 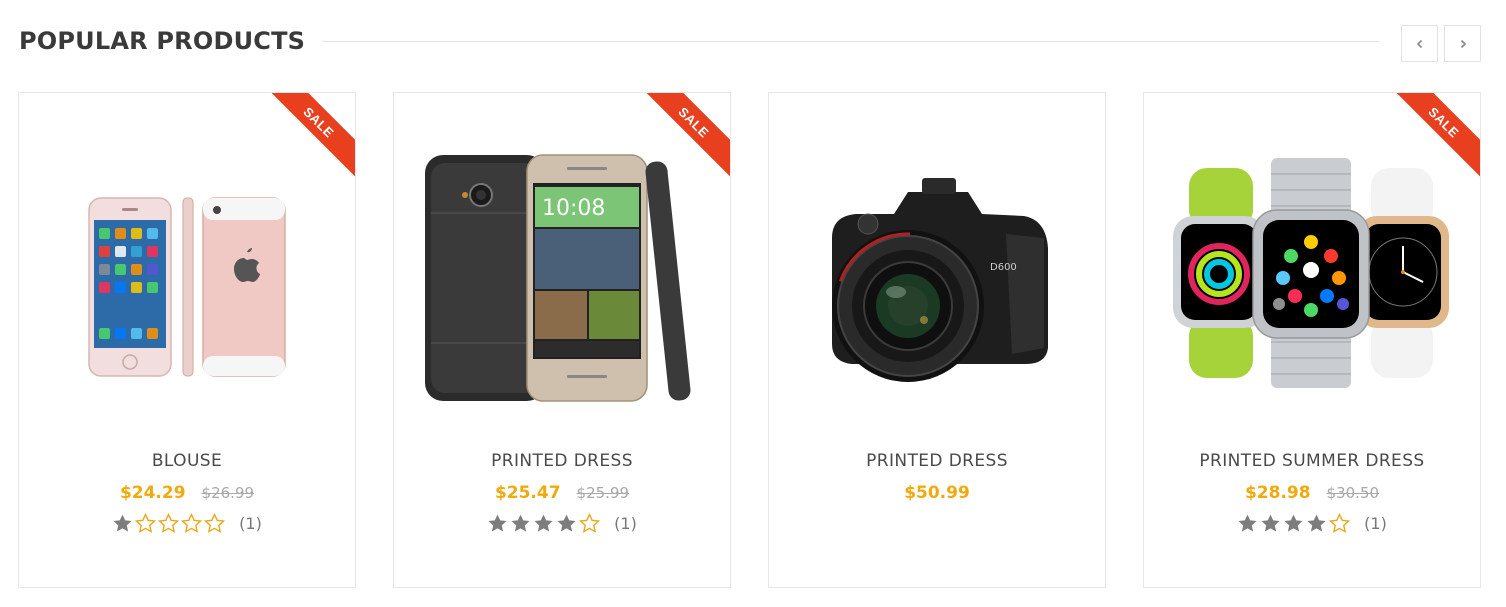 I want to click on carousel-prev-button, so click(x=1419, y=43).